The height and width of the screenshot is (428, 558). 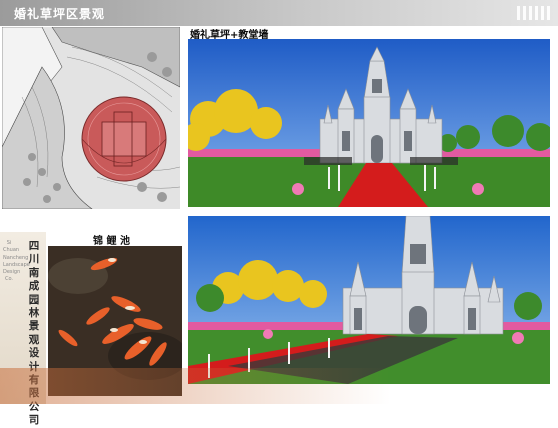 I want to click on header-stripes, so click(x=533, y=13).